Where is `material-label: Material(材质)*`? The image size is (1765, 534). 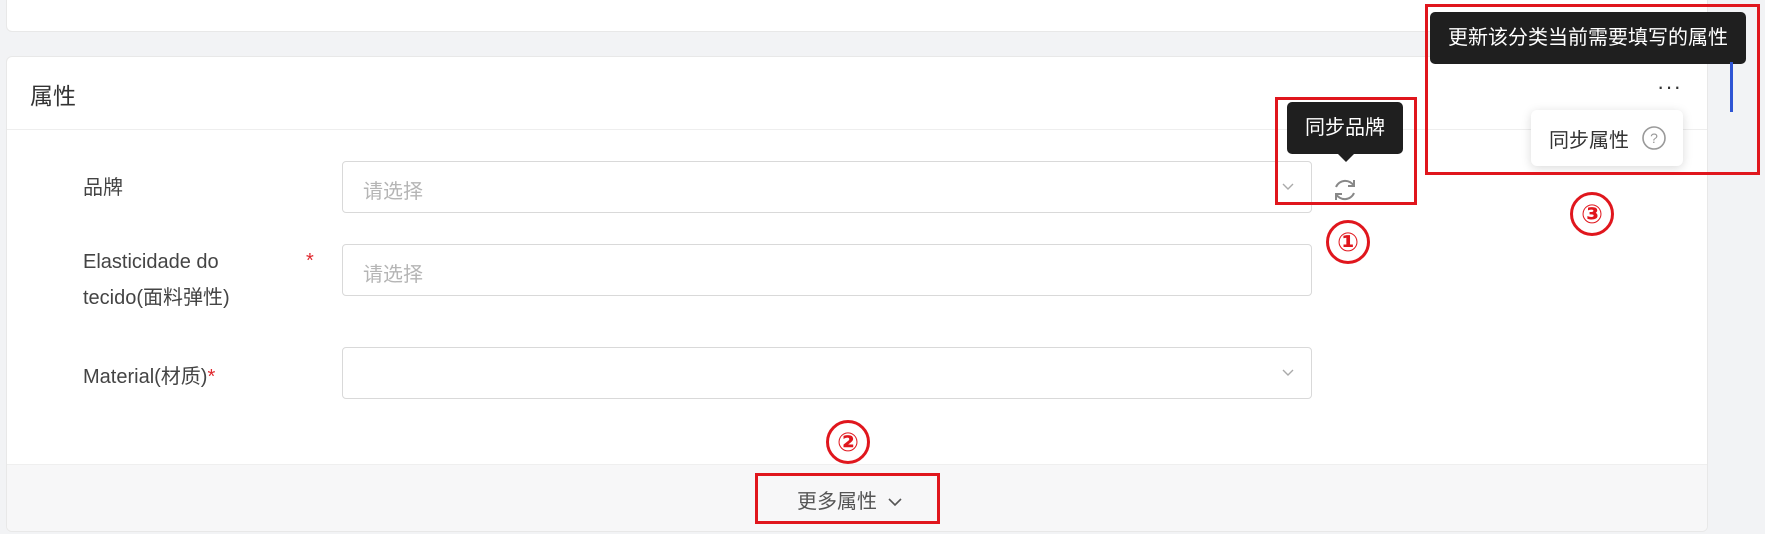 material-label: Material(材质)* is located at coordinates (149, 377).